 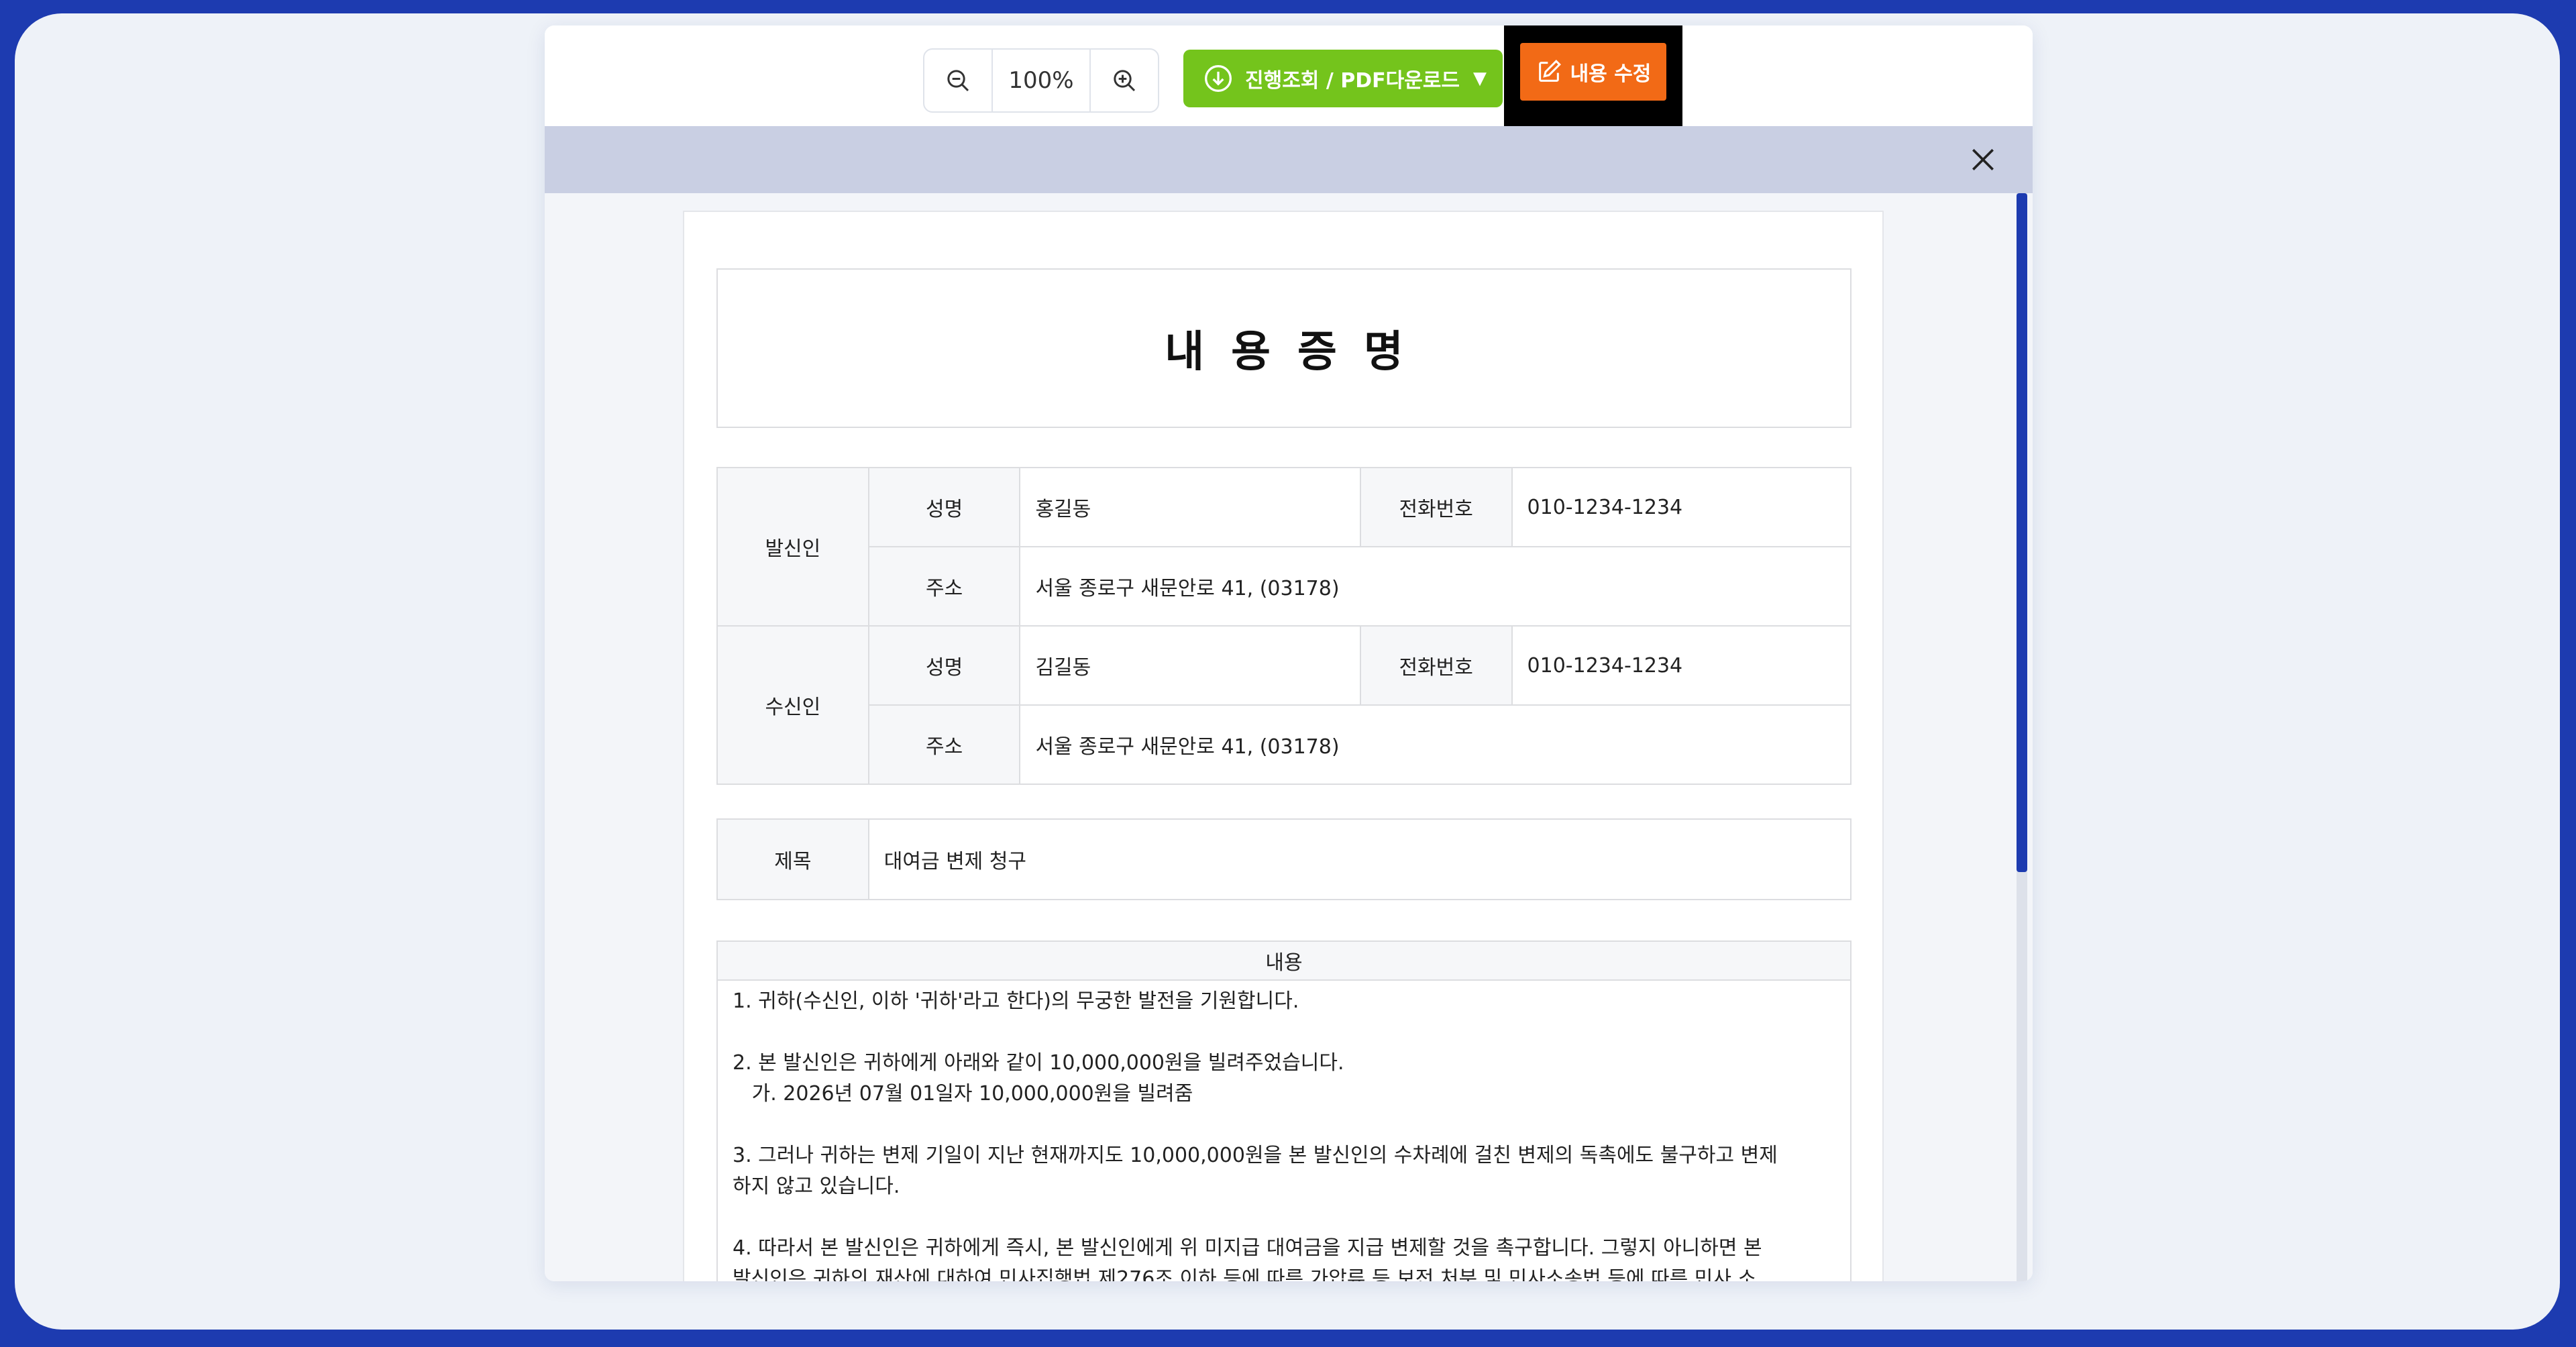 I want to click on edit-button-label: 내용 수정, so click(x=1611, y=74).